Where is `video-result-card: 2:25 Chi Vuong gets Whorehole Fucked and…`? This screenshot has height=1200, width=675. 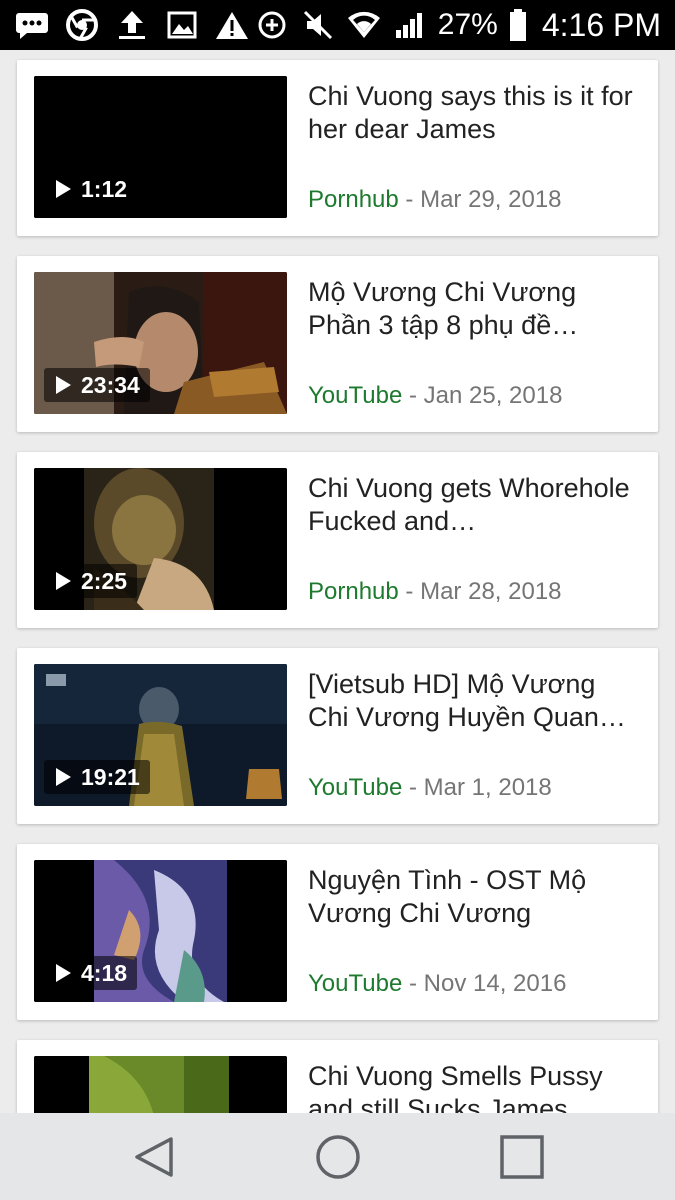 video-result-card: 2:25 Chi Vuong gets Whorehole Fucked and… is located at coordinates (337, 540).